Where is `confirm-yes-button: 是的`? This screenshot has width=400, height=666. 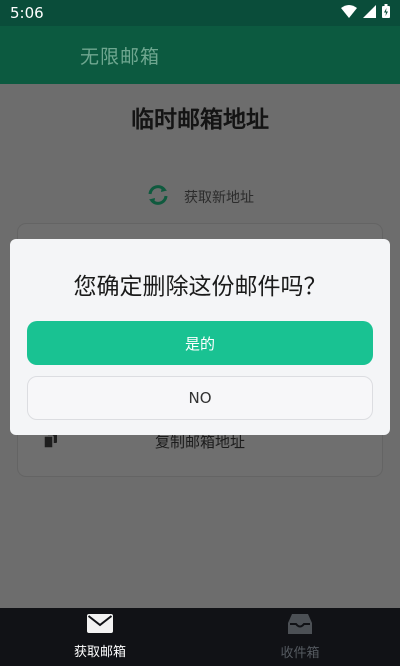
confirm-yes-button: 是的 is located at coordinates (200, 343).